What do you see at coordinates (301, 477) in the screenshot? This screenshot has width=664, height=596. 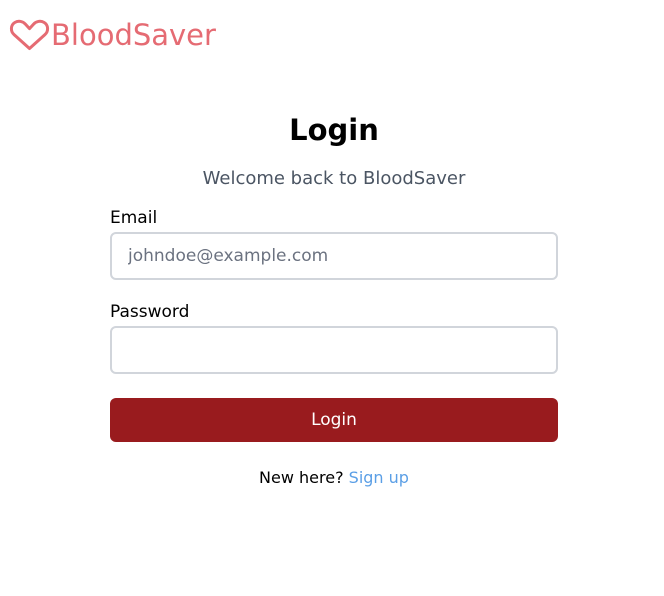 I see `signup-prompt: New here?` at bounding box center [301, 477].